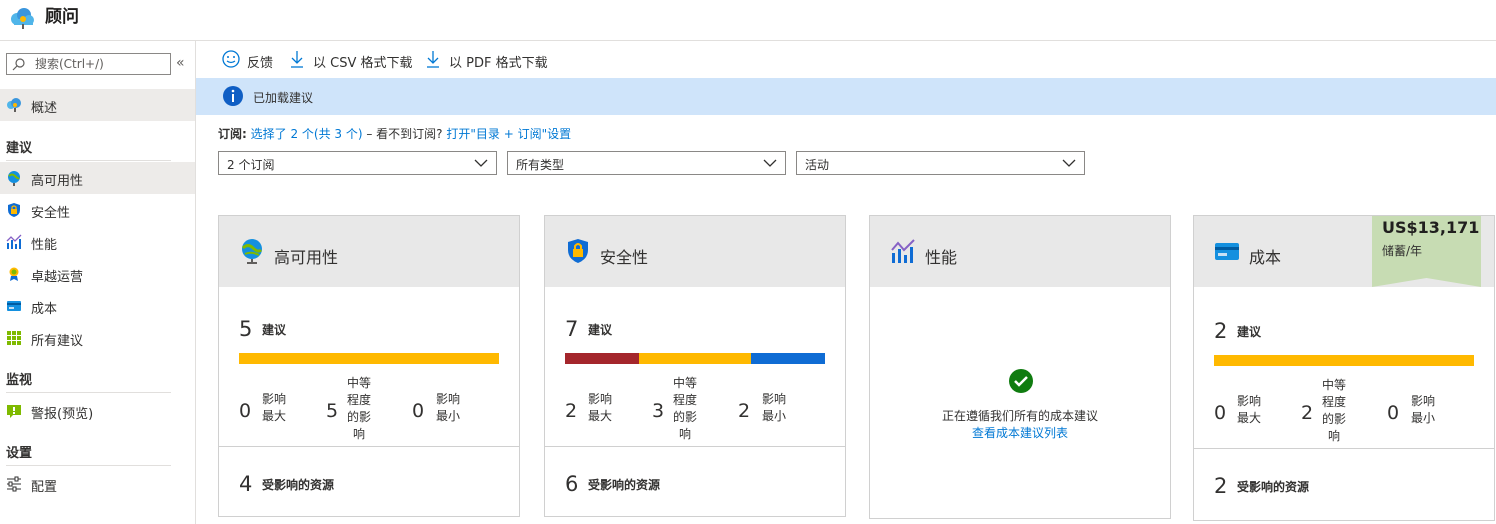  Describe the element at coordinates (646, 163) in the screenshot. I see `type-filter-dropdown: 所有类型` at that location.